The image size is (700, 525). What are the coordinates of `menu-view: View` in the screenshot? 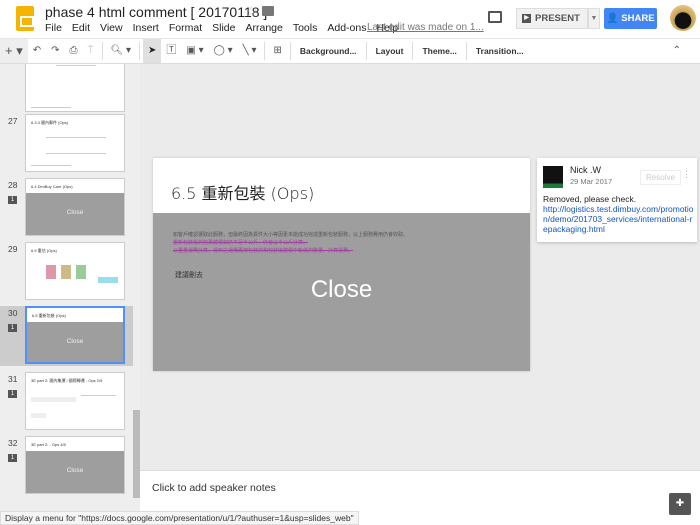 It's located at (111, 28).